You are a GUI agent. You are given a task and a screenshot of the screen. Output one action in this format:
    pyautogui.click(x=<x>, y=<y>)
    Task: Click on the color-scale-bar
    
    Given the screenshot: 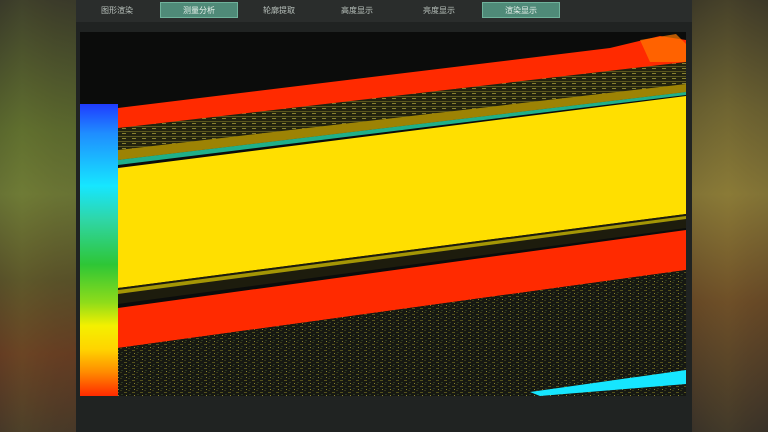 What is the action you would take?
    pyautogui.click(x=99, y=250)
    